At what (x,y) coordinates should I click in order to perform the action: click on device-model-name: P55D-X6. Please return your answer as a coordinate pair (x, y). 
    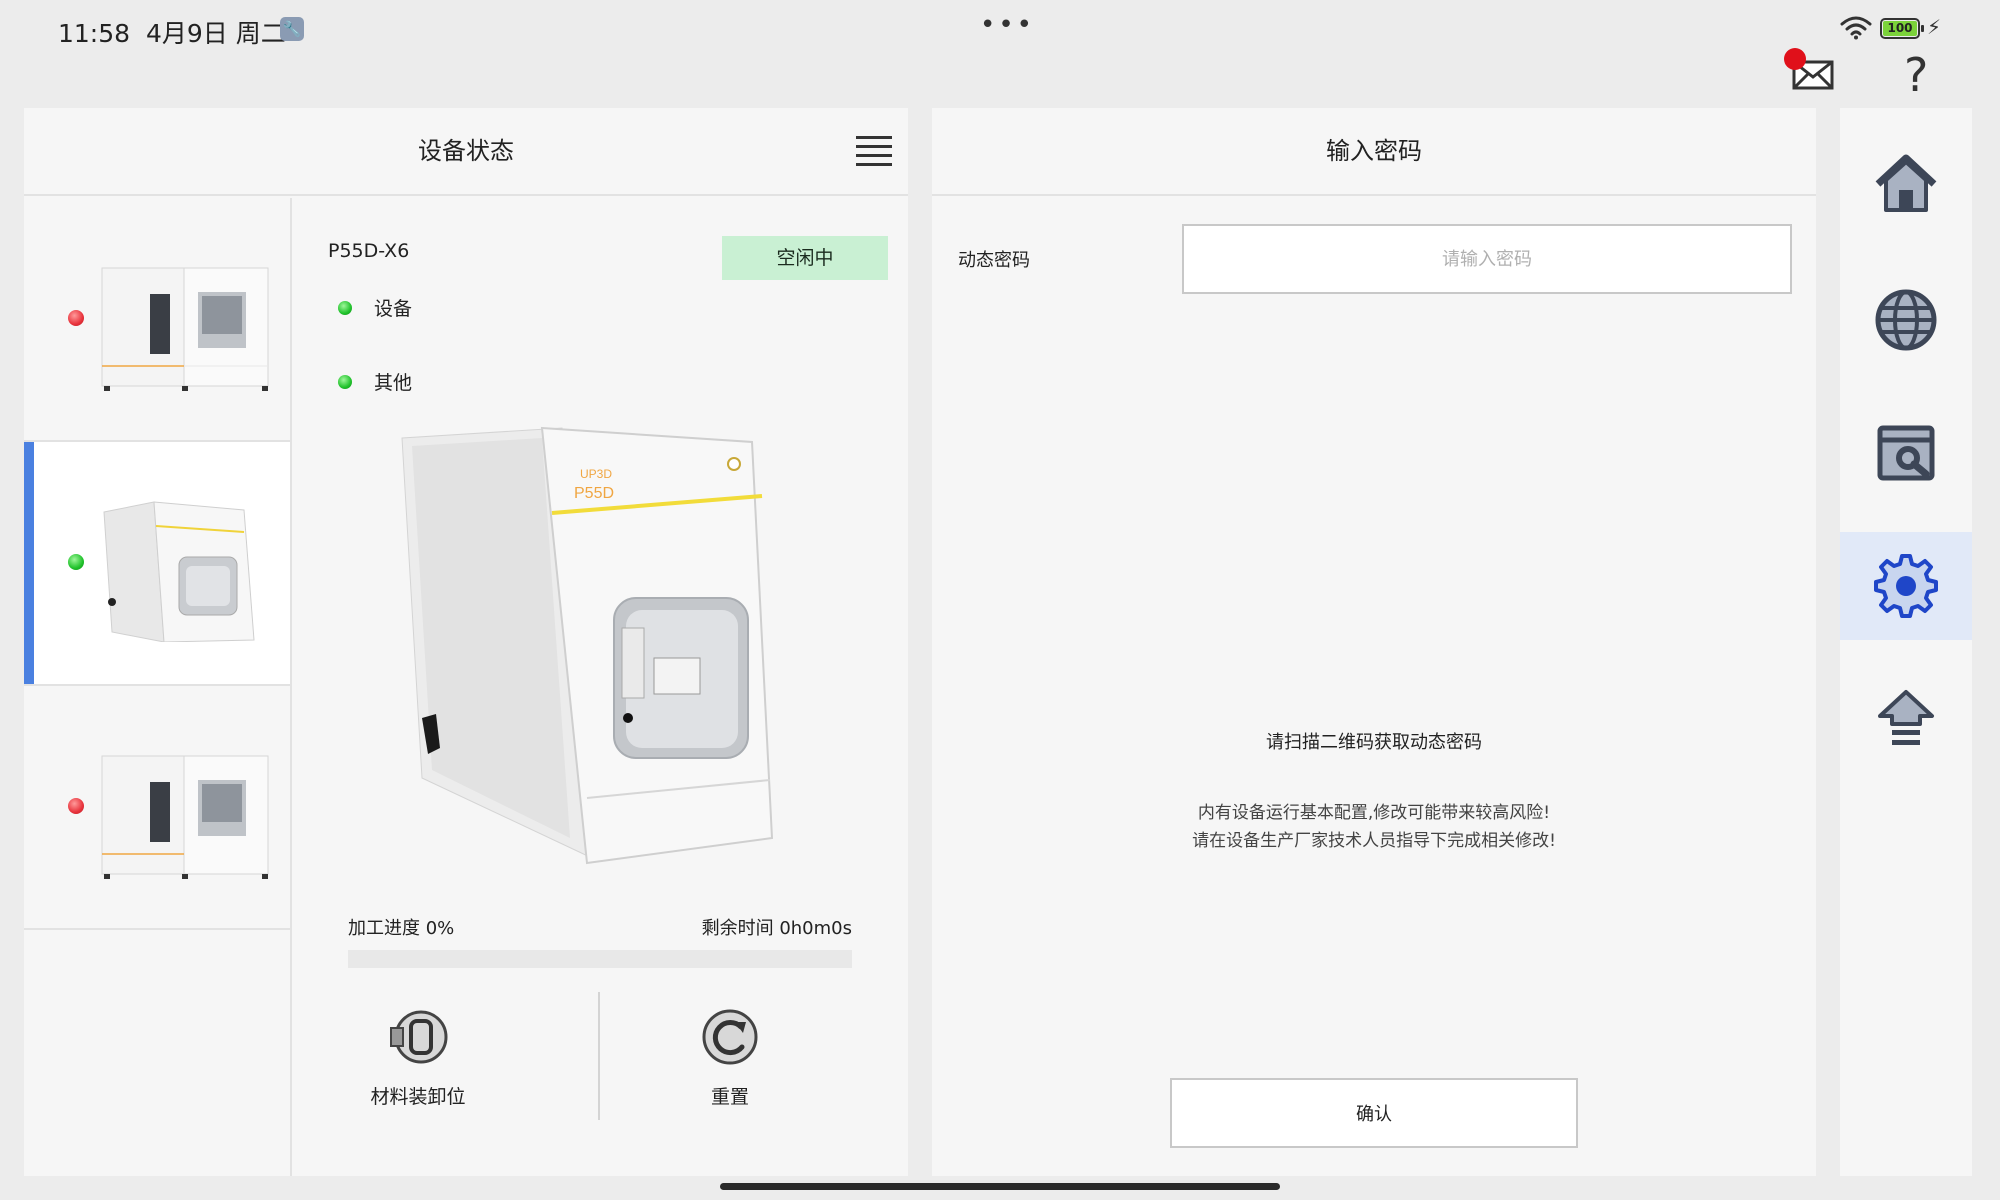
    Looking at the image, I should click on (369, 251).